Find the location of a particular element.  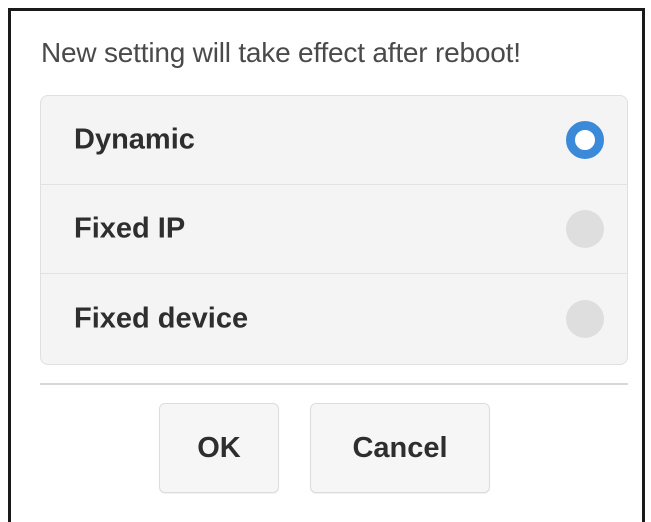

ok-button: OK is located at coordinates (219, 448).